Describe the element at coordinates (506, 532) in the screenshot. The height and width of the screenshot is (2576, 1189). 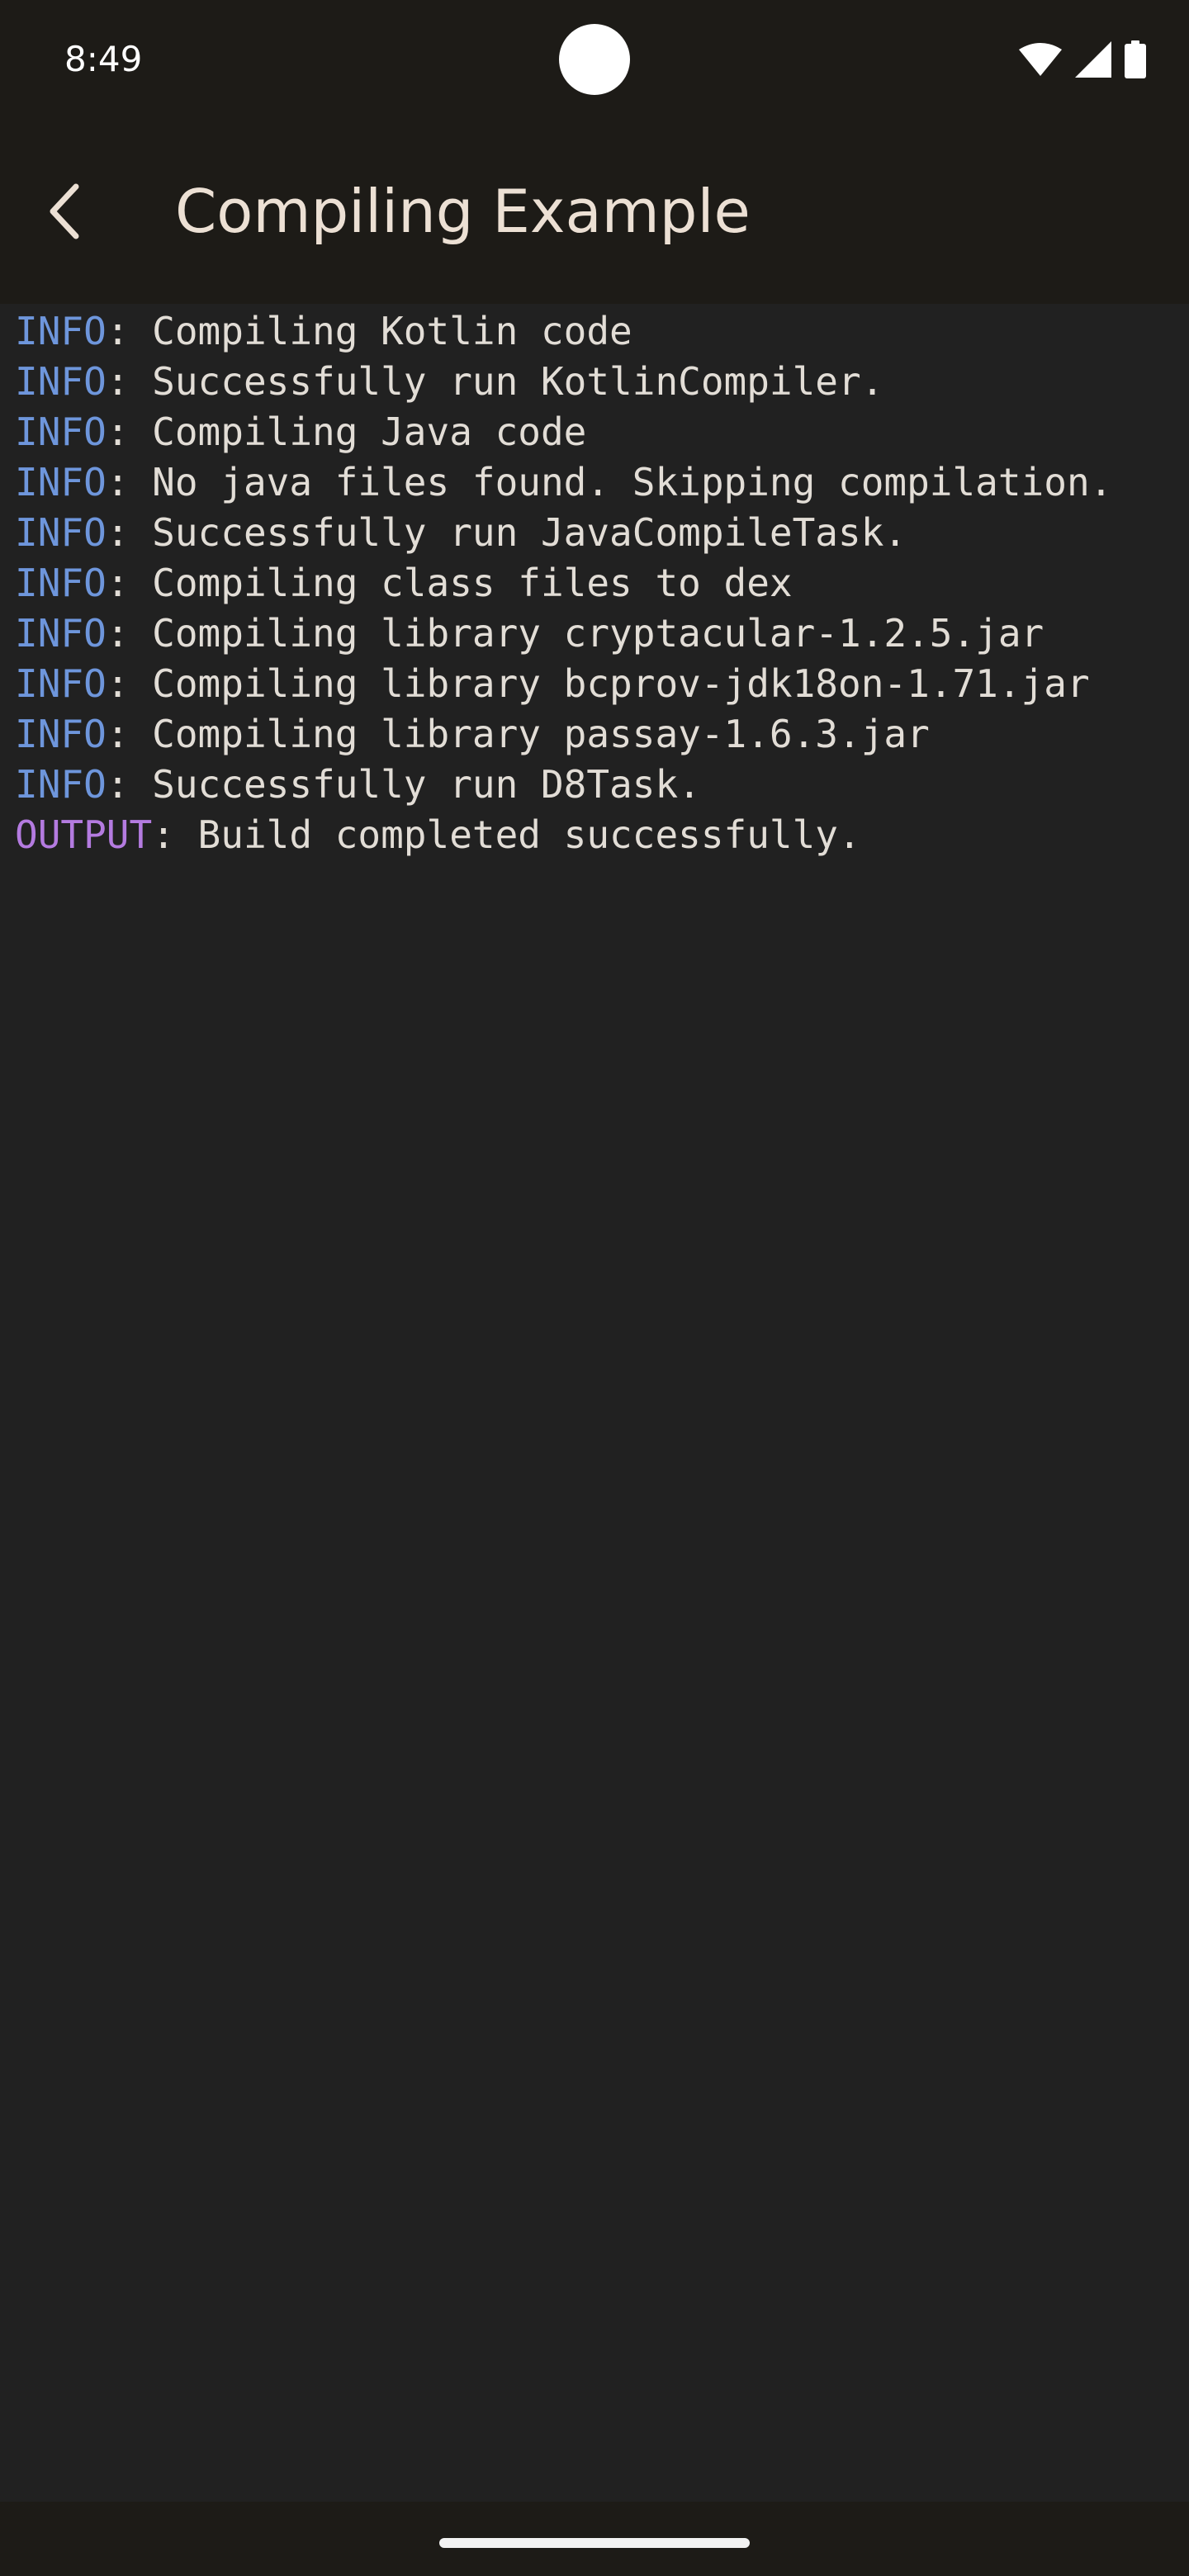
I see `log-message: : Successfully run JavaCompileTask.` at that location.